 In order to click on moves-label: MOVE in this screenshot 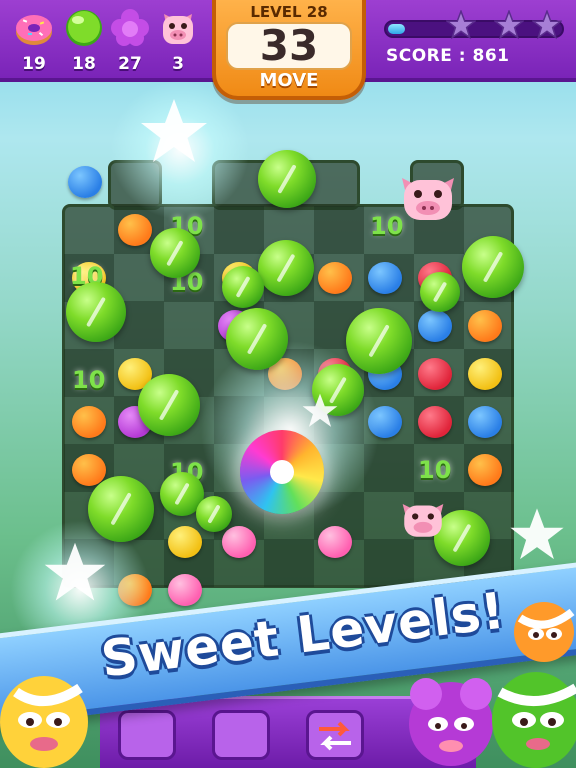, I will do `click(289, 80)`.